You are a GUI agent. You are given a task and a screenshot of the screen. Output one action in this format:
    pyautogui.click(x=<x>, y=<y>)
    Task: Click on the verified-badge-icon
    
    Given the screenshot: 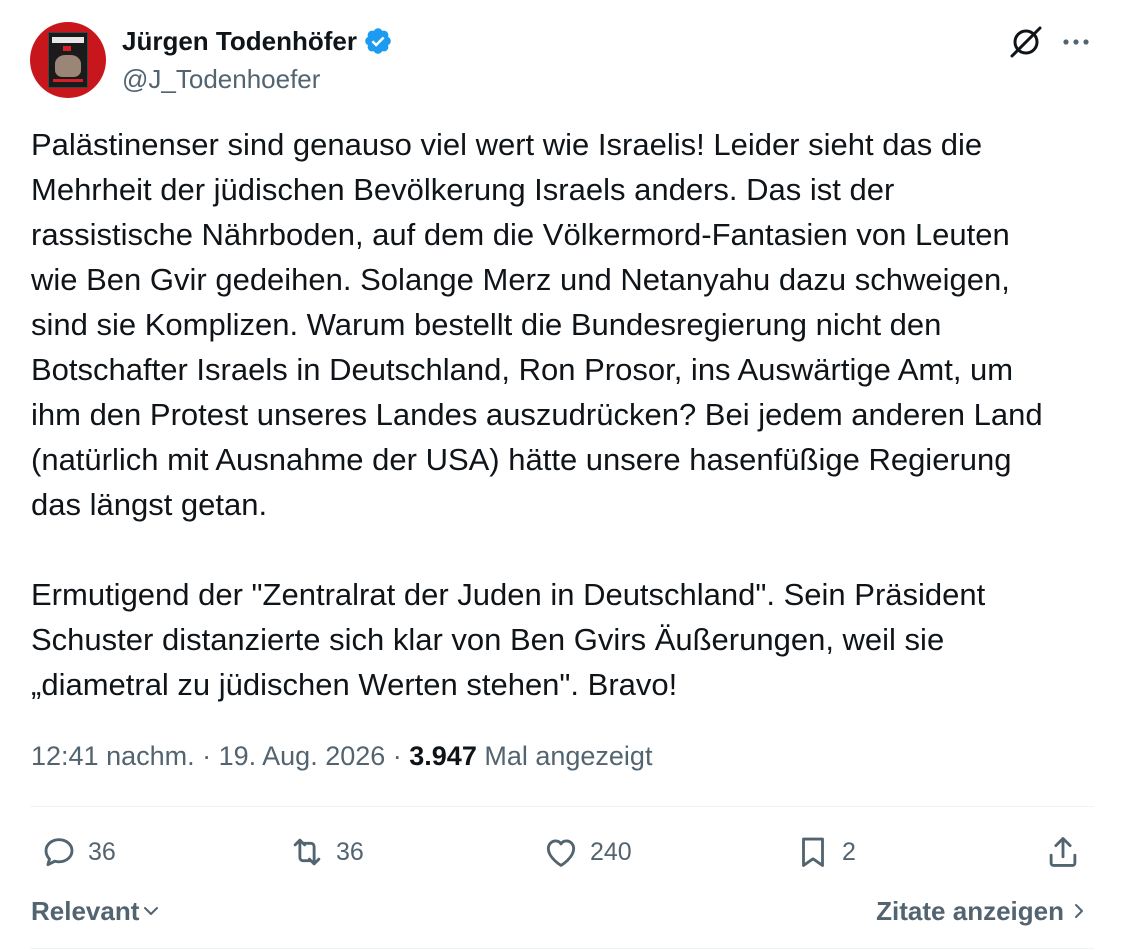 What is the action you would take?
    pyautogui.click(x=378, y=41)
    